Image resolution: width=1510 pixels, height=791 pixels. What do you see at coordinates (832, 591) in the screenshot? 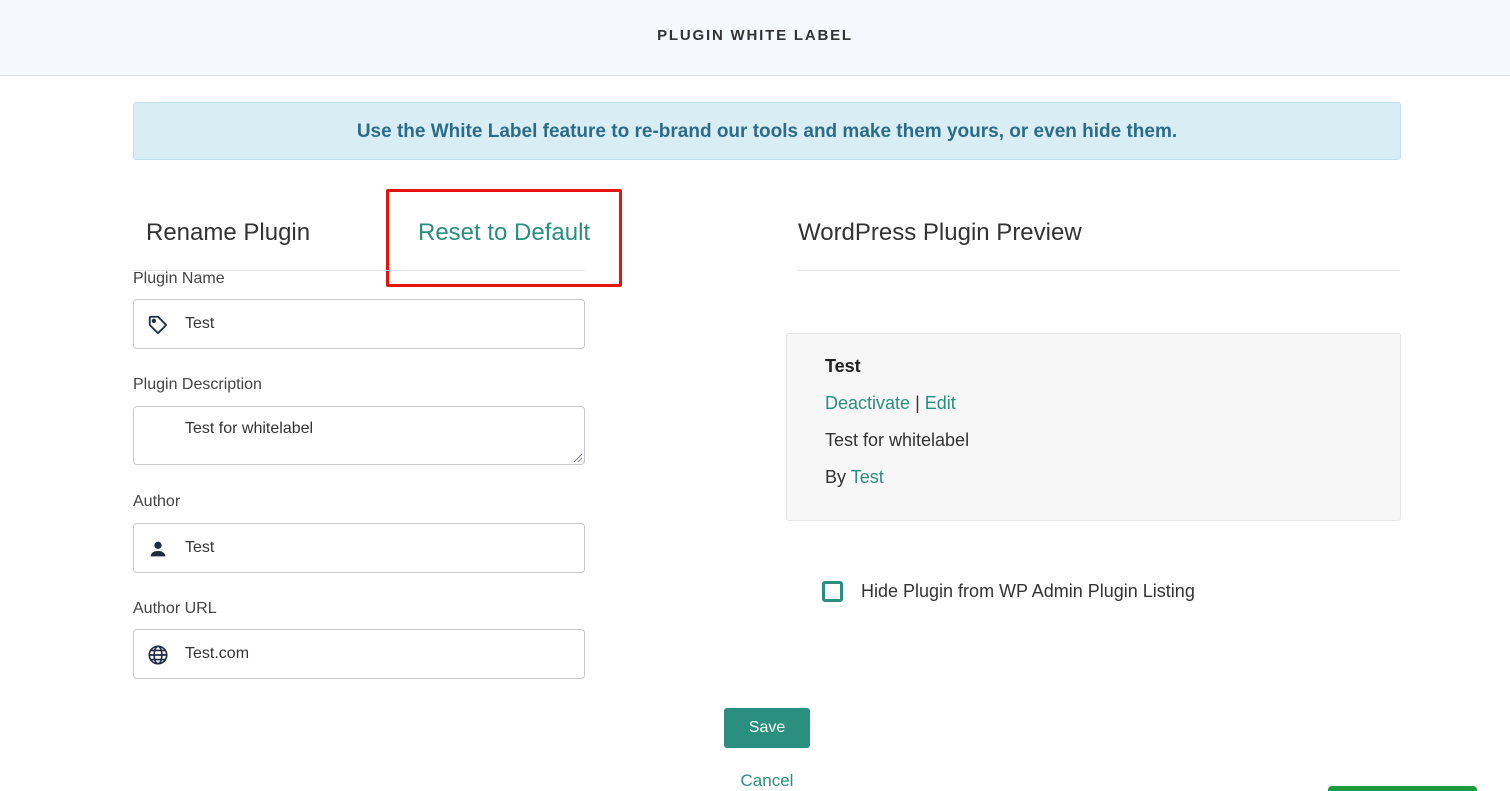
I see `hide-plugin-checkbox` at bounding box center [832, 591].